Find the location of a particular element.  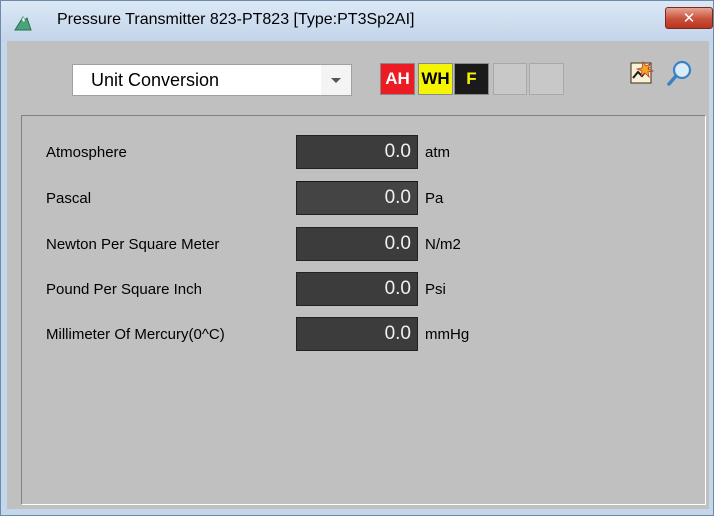

dropdown-arrow-icon is located at coordinates (336, 80).